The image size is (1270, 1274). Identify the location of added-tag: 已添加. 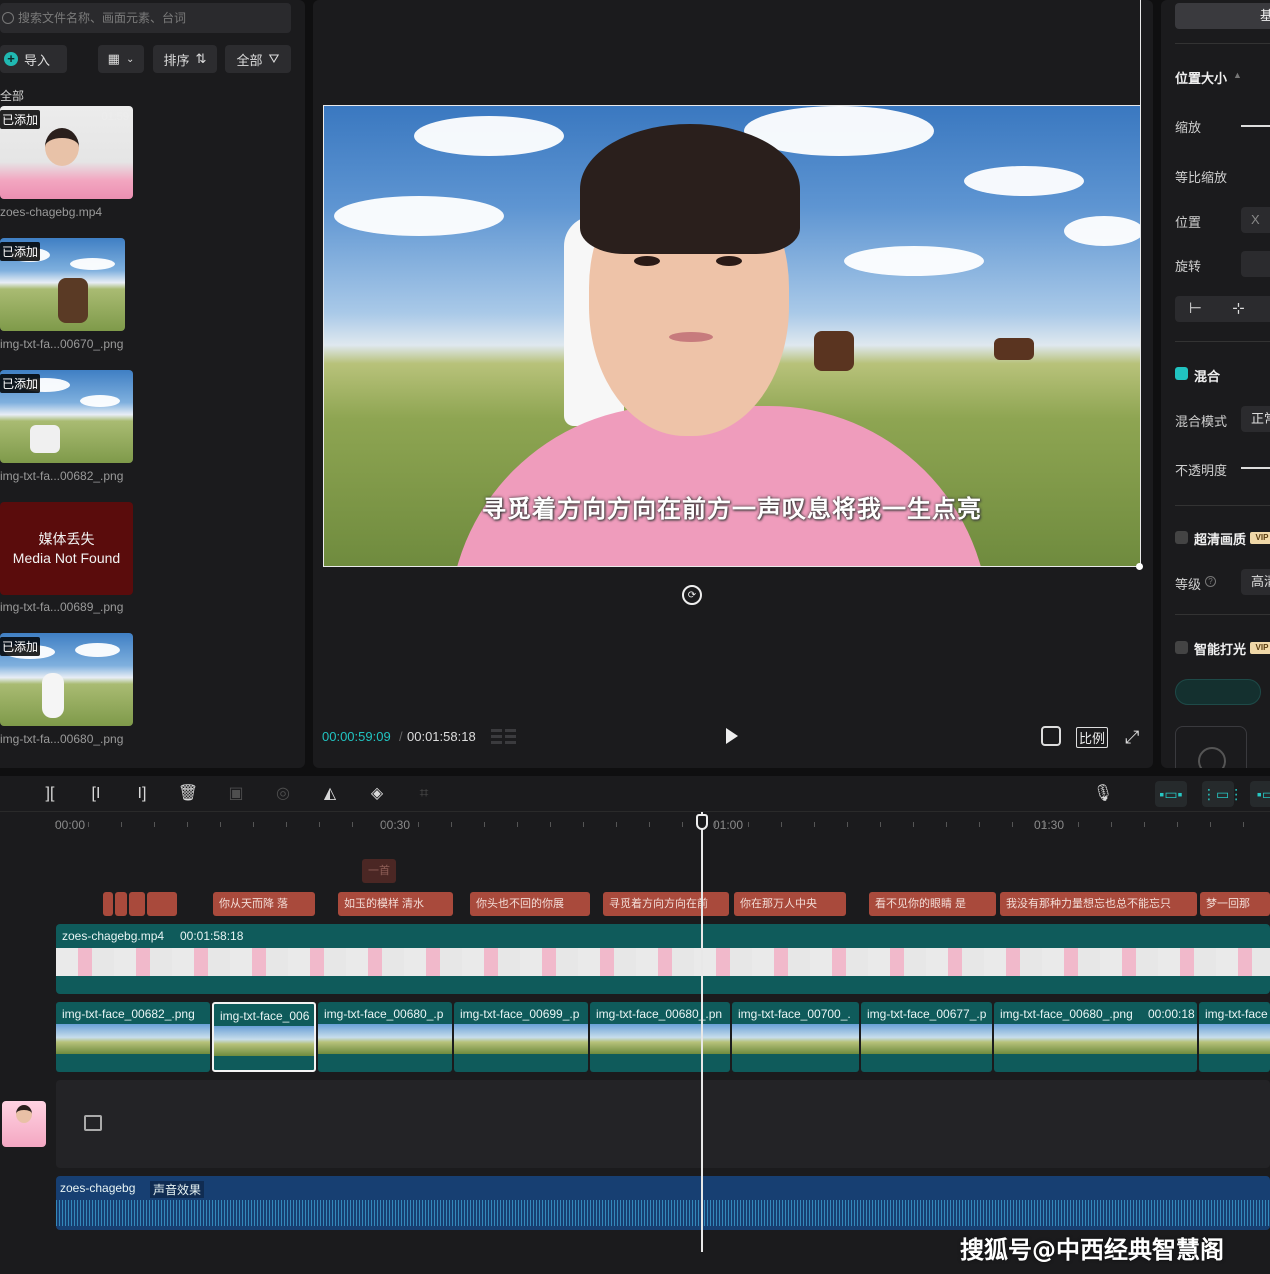
(20, 646).